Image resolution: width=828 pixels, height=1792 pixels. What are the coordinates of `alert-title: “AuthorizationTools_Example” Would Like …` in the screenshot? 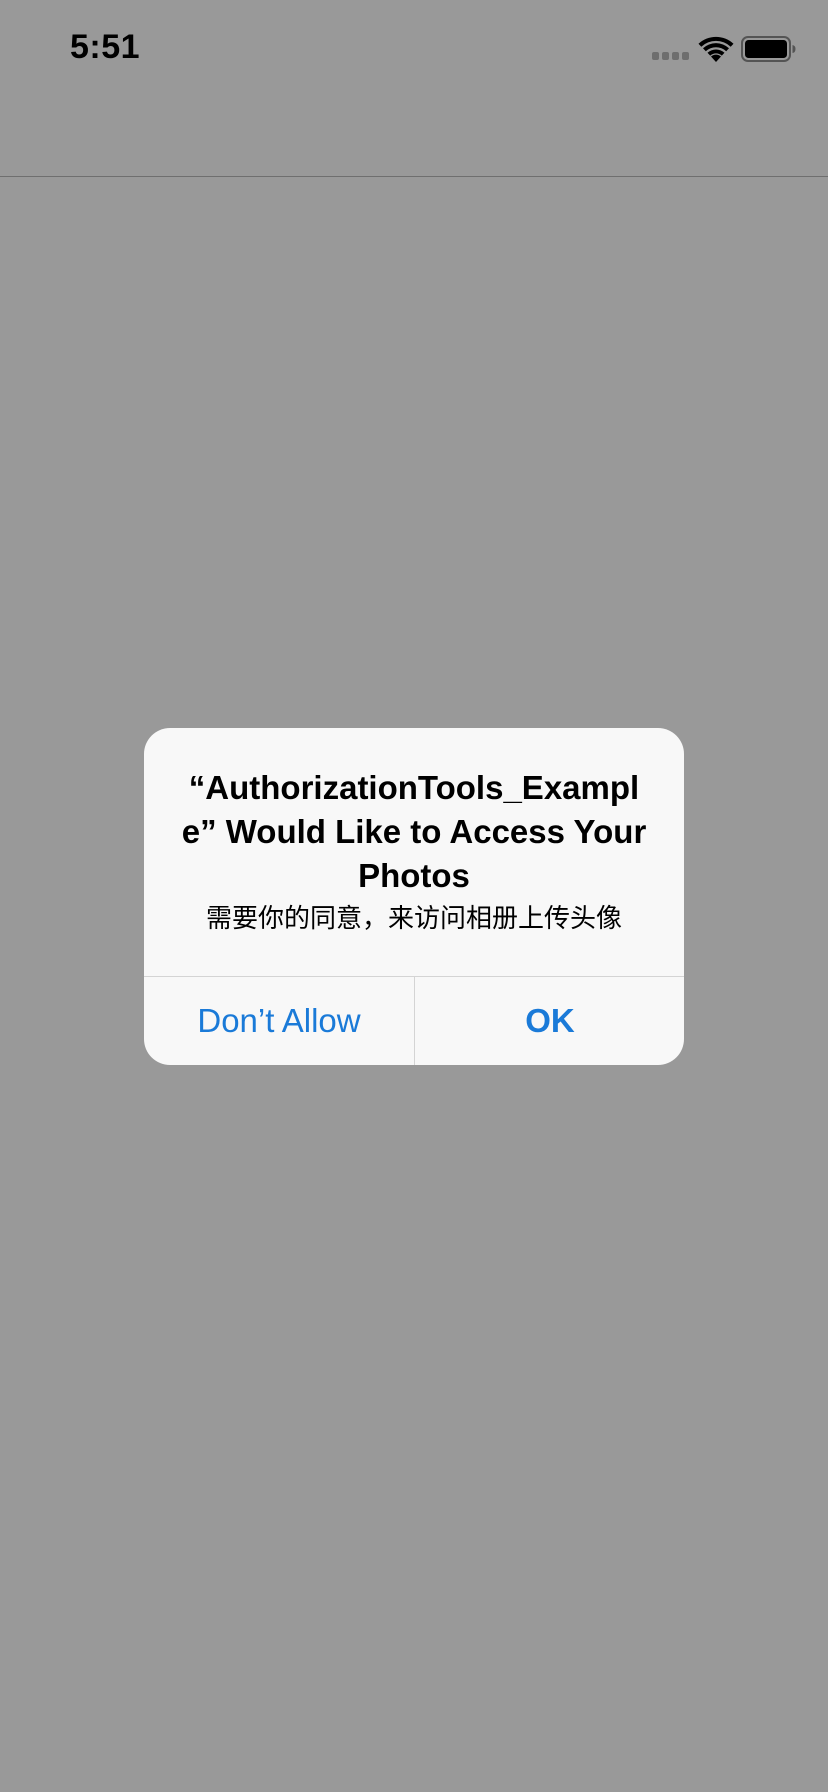 It's located at (414, 831).